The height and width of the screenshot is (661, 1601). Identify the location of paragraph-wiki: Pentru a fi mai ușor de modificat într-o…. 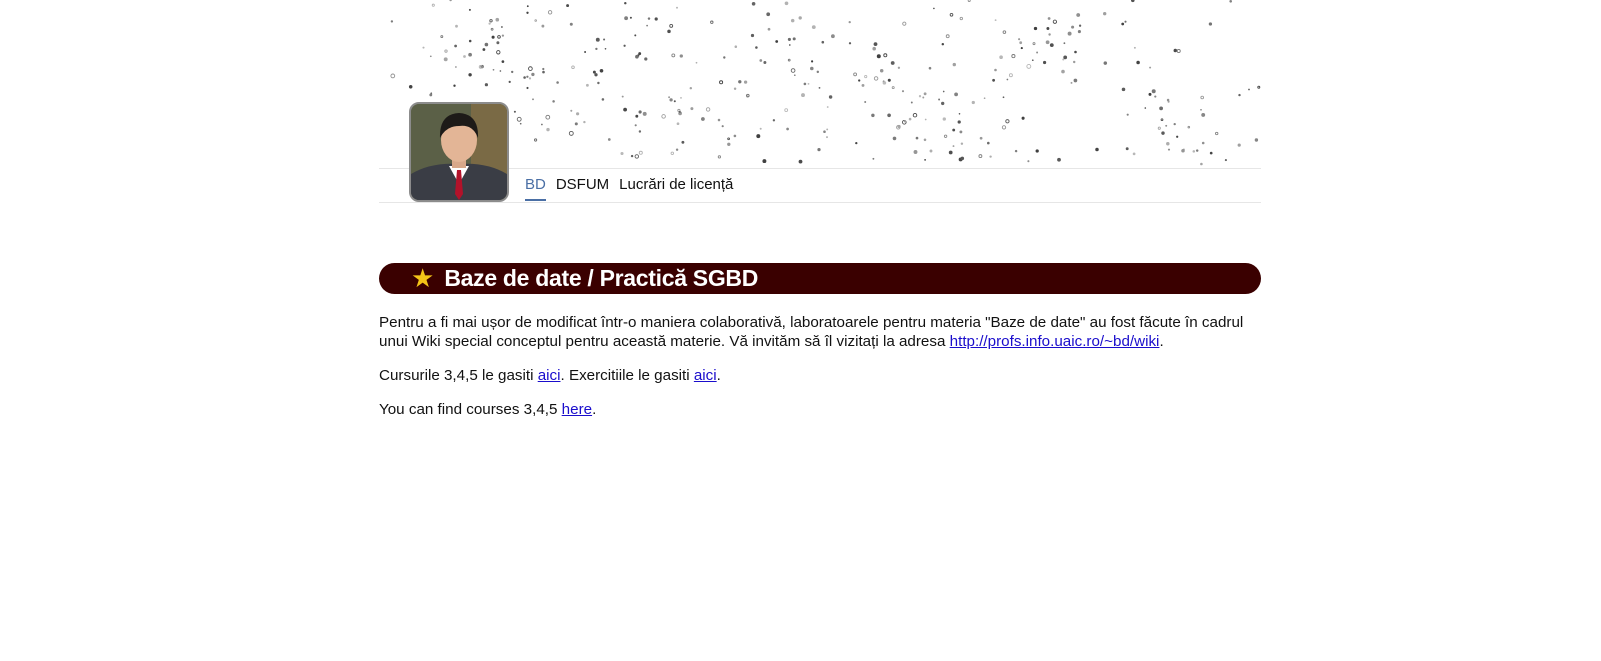
(814, 332).